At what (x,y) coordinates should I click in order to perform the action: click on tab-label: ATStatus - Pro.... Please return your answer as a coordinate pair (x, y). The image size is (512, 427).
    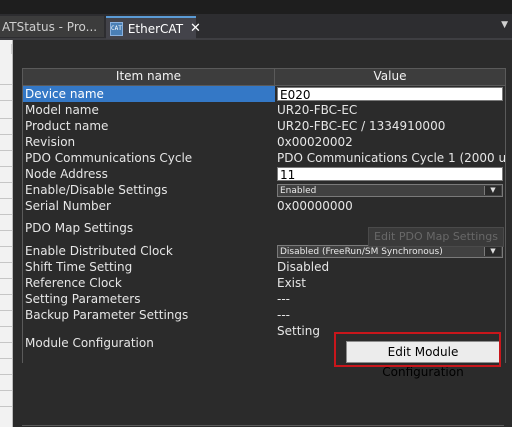
    Looking at the image, I should click on (50, 26).